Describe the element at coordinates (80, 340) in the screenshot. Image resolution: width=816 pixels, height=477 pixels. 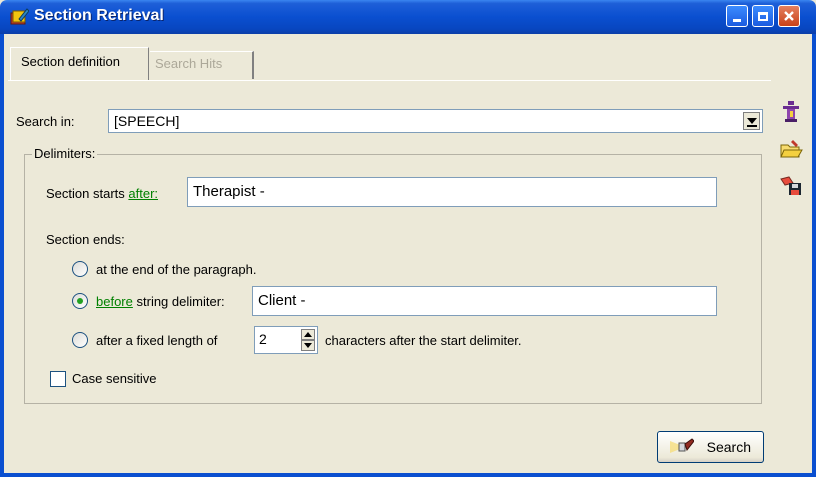
I see `radio-fixed-length` at that location.